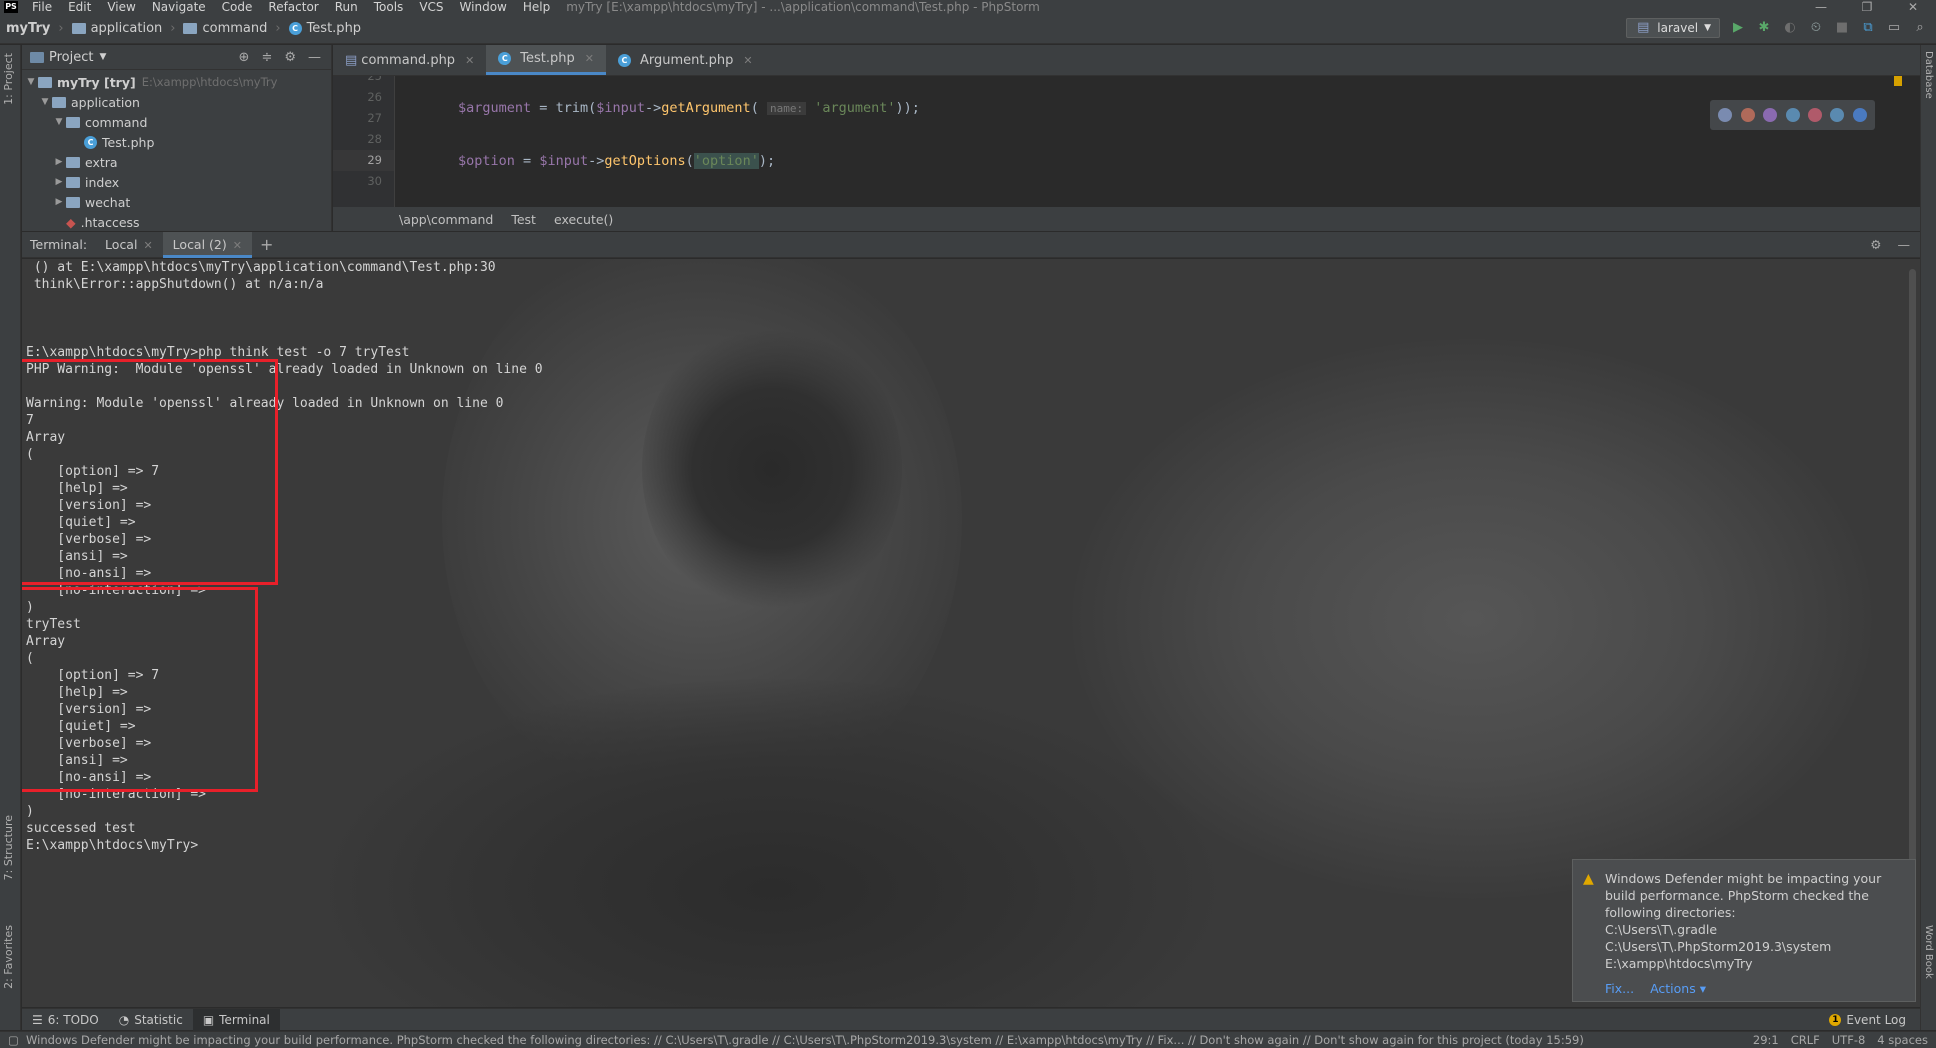  Describe the element at coordinates (8, 79) in the screenshot. I see `project-tool-tab: 1: Project` at that location.